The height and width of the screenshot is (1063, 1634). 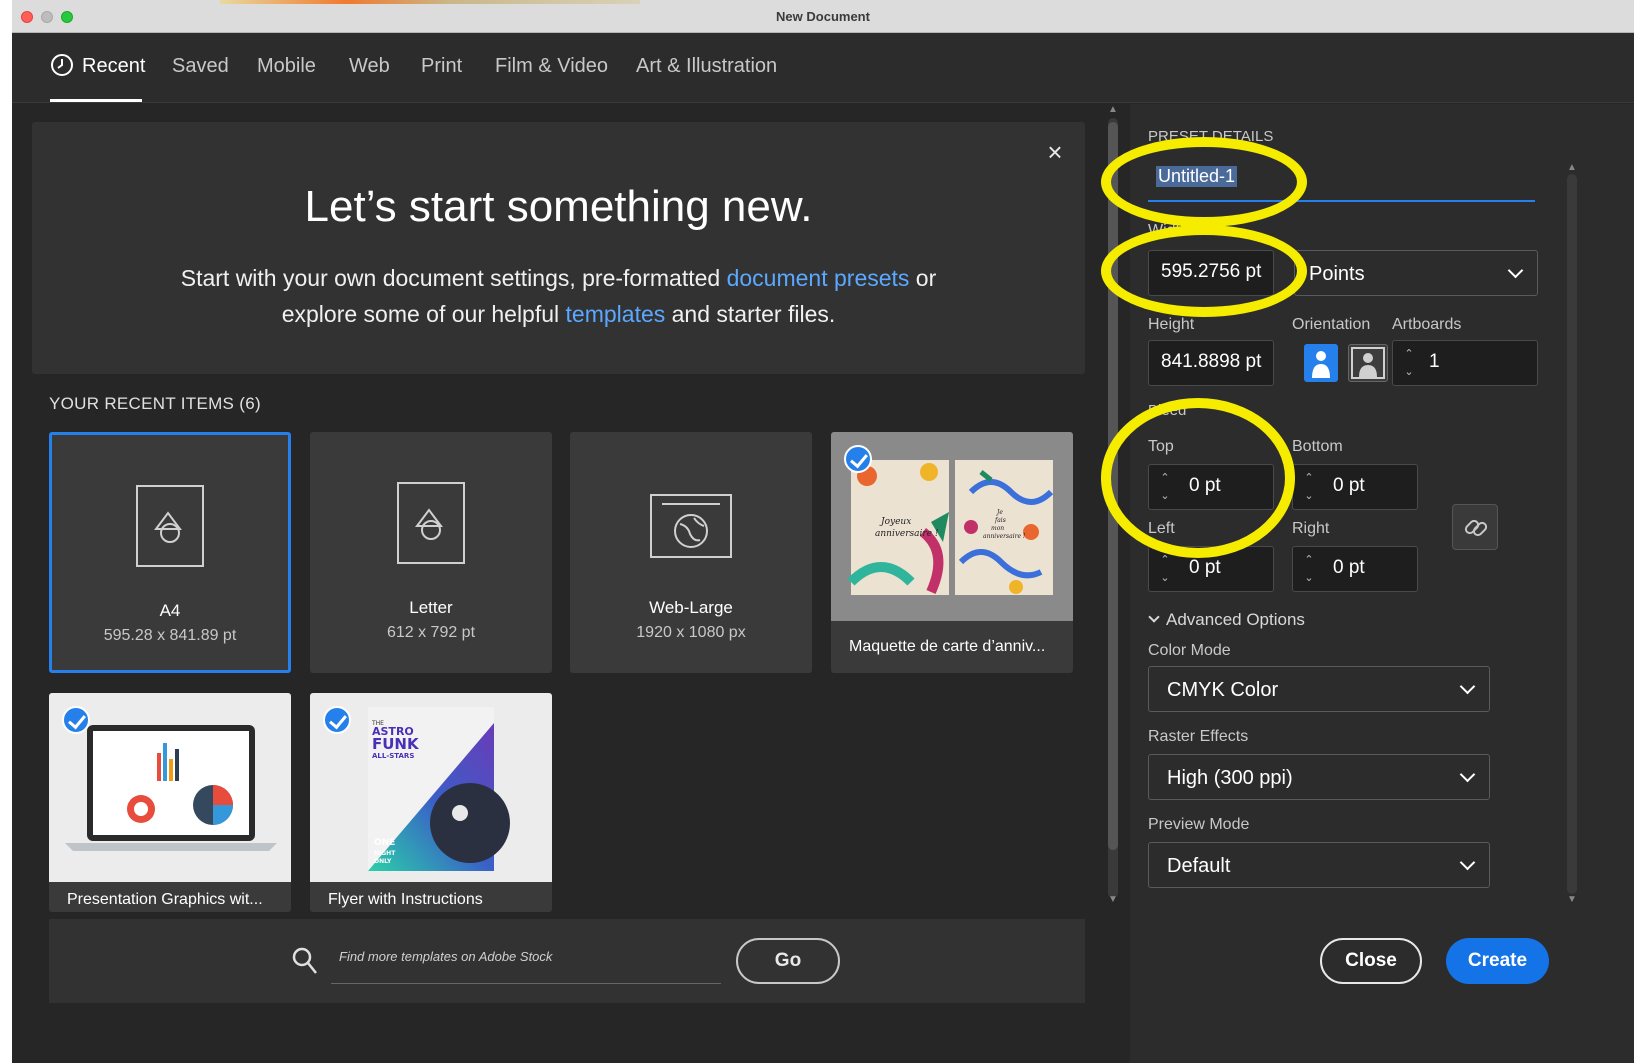 I want to click on height-field: 841.8898 pt, so click(x=1211, y=363).